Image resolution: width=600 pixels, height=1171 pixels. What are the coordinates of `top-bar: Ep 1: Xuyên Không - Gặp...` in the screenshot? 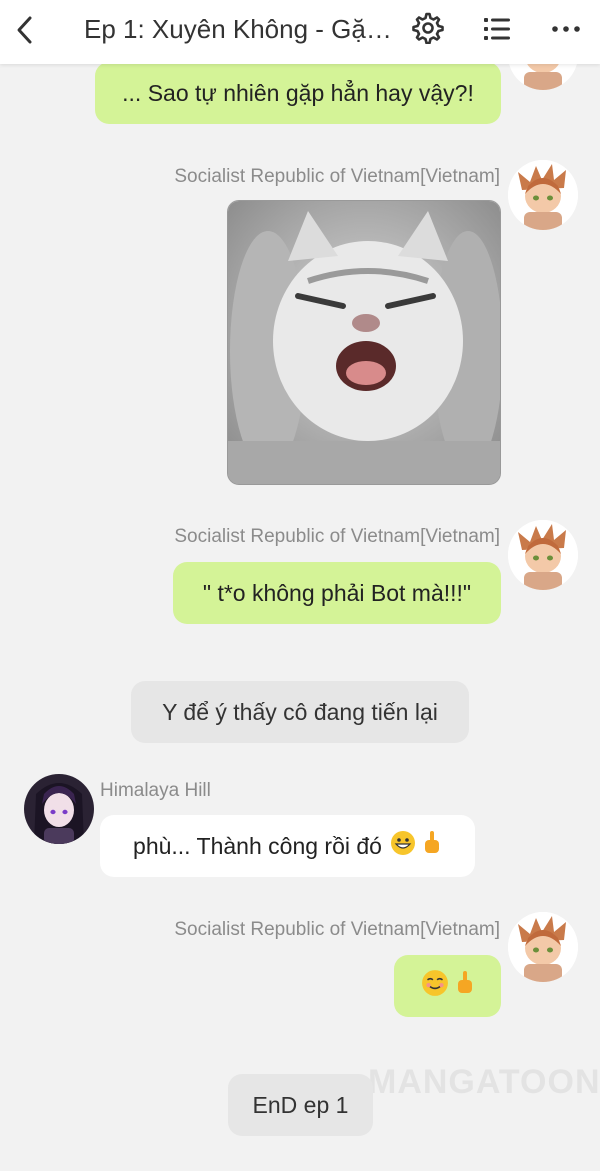 It's located at (300, 32).